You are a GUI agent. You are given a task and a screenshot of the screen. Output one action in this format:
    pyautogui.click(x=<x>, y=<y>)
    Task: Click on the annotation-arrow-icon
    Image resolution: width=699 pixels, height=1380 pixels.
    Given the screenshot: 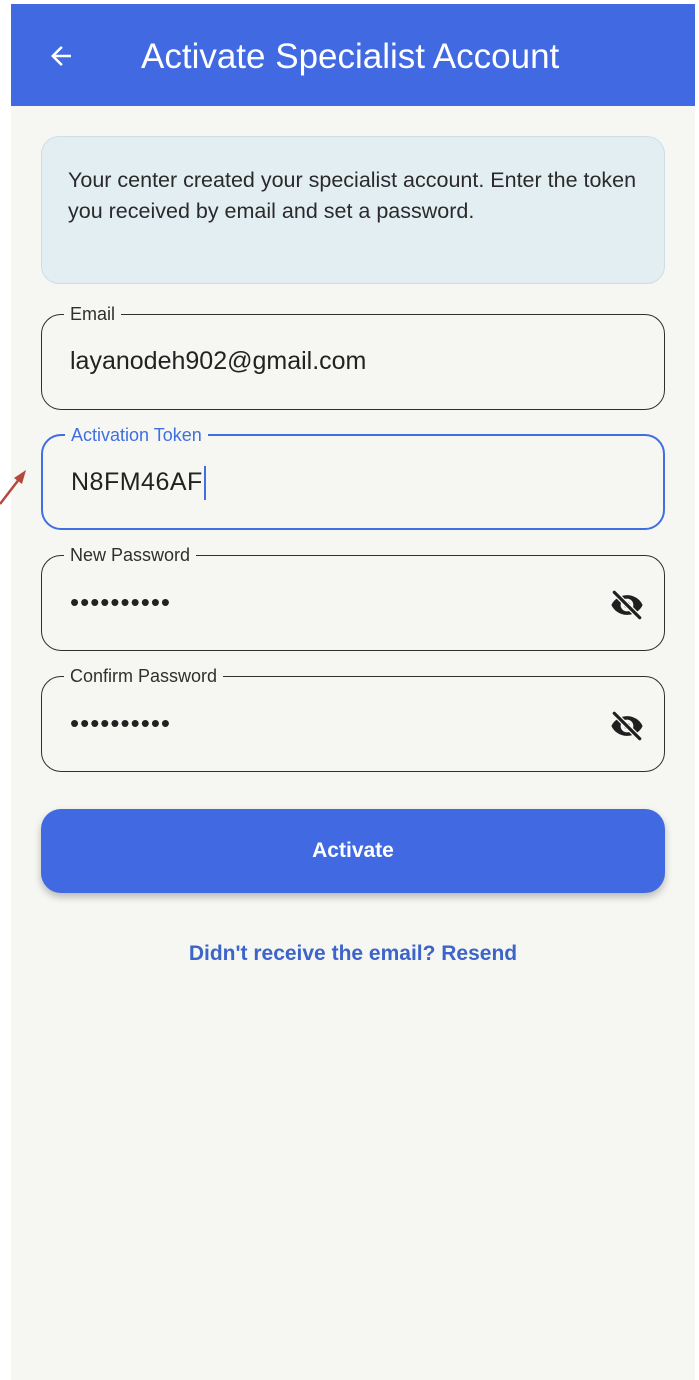 What is the action you would take?
    pyautogui.click(x=13, y=487)
    